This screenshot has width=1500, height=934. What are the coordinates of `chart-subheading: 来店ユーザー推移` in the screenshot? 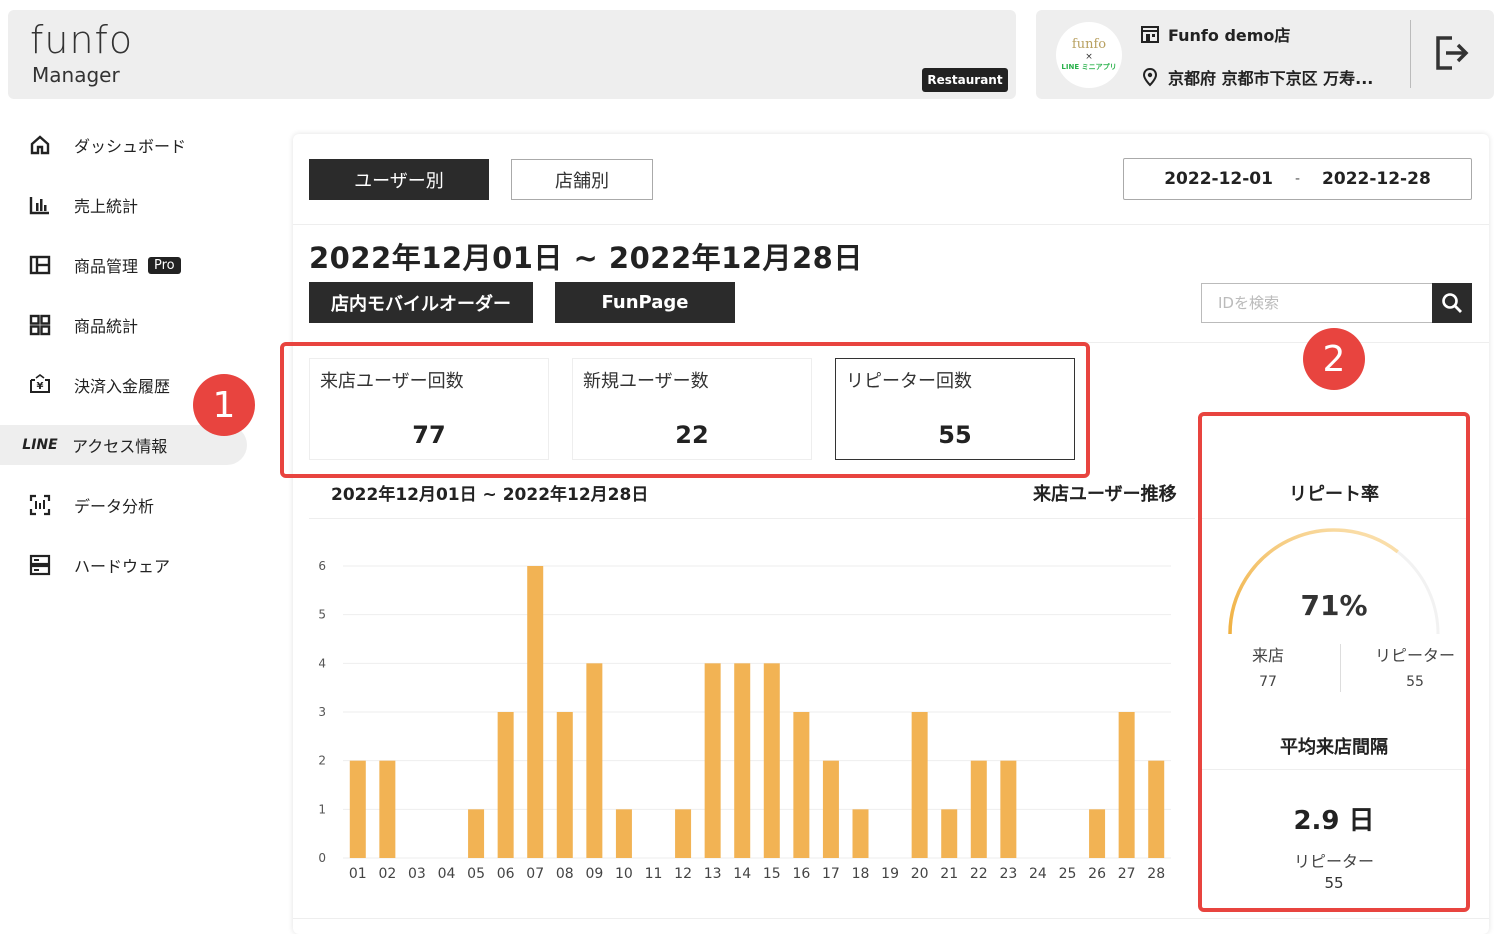 It's located at (1105, 494).